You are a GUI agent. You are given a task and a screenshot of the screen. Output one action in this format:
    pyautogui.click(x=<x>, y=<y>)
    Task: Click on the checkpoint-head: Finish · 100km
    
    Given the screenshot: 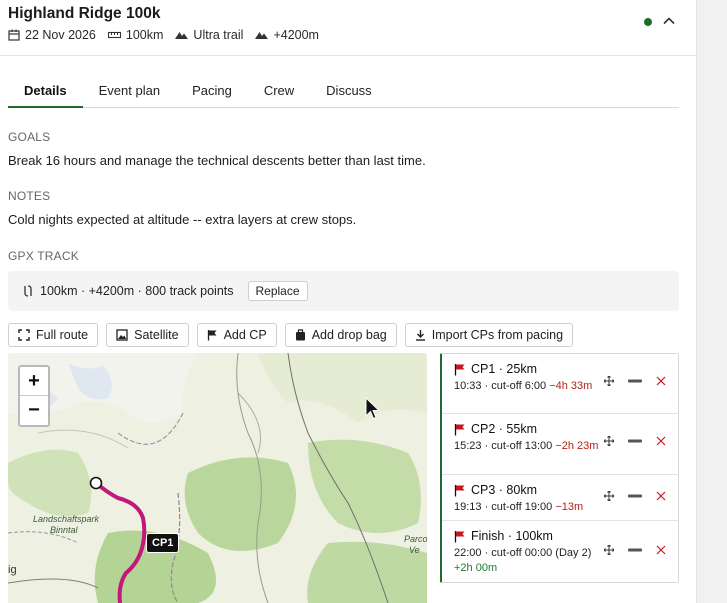 What is the action you would take?
    pyautogui.click(x=566, y=536)
    